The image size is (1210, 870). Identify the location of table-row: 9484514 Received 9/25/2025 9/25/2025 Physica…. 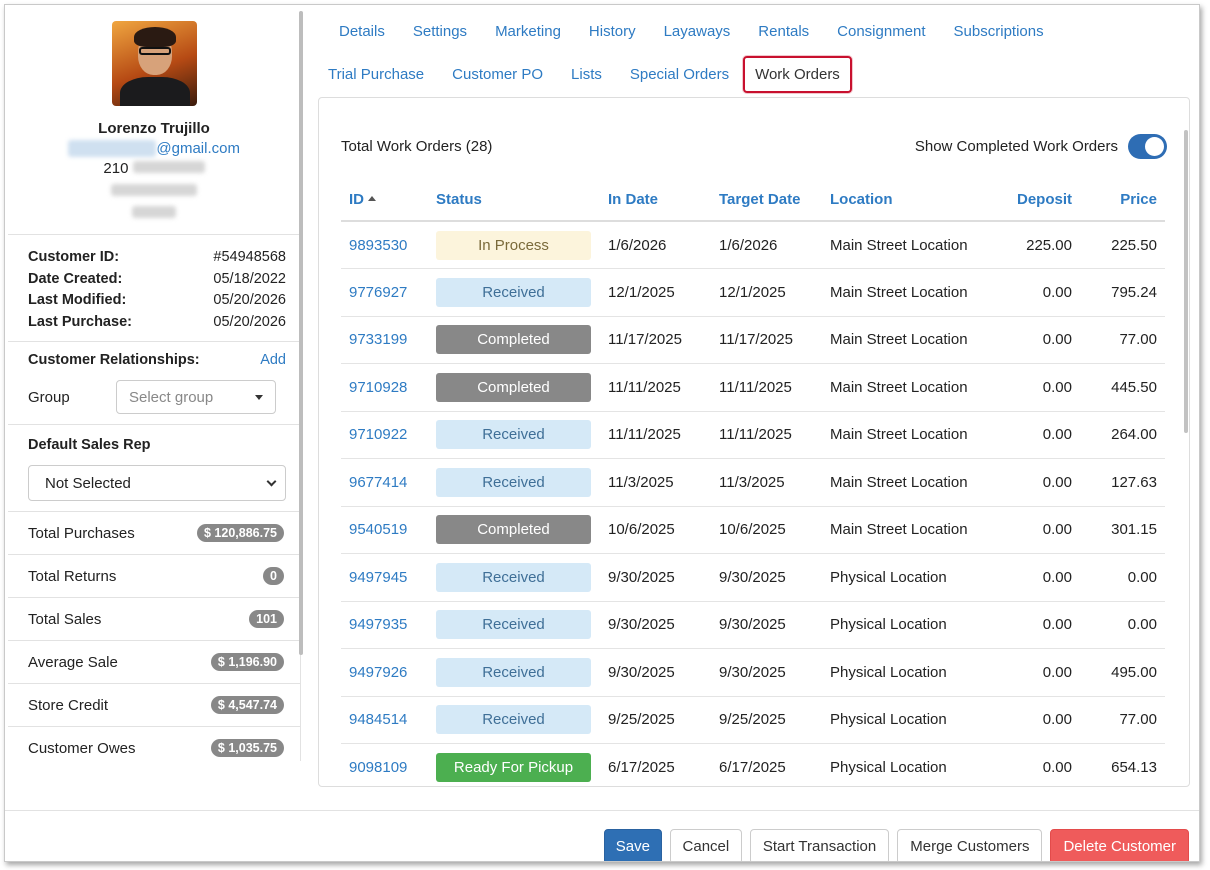
(753, 720).